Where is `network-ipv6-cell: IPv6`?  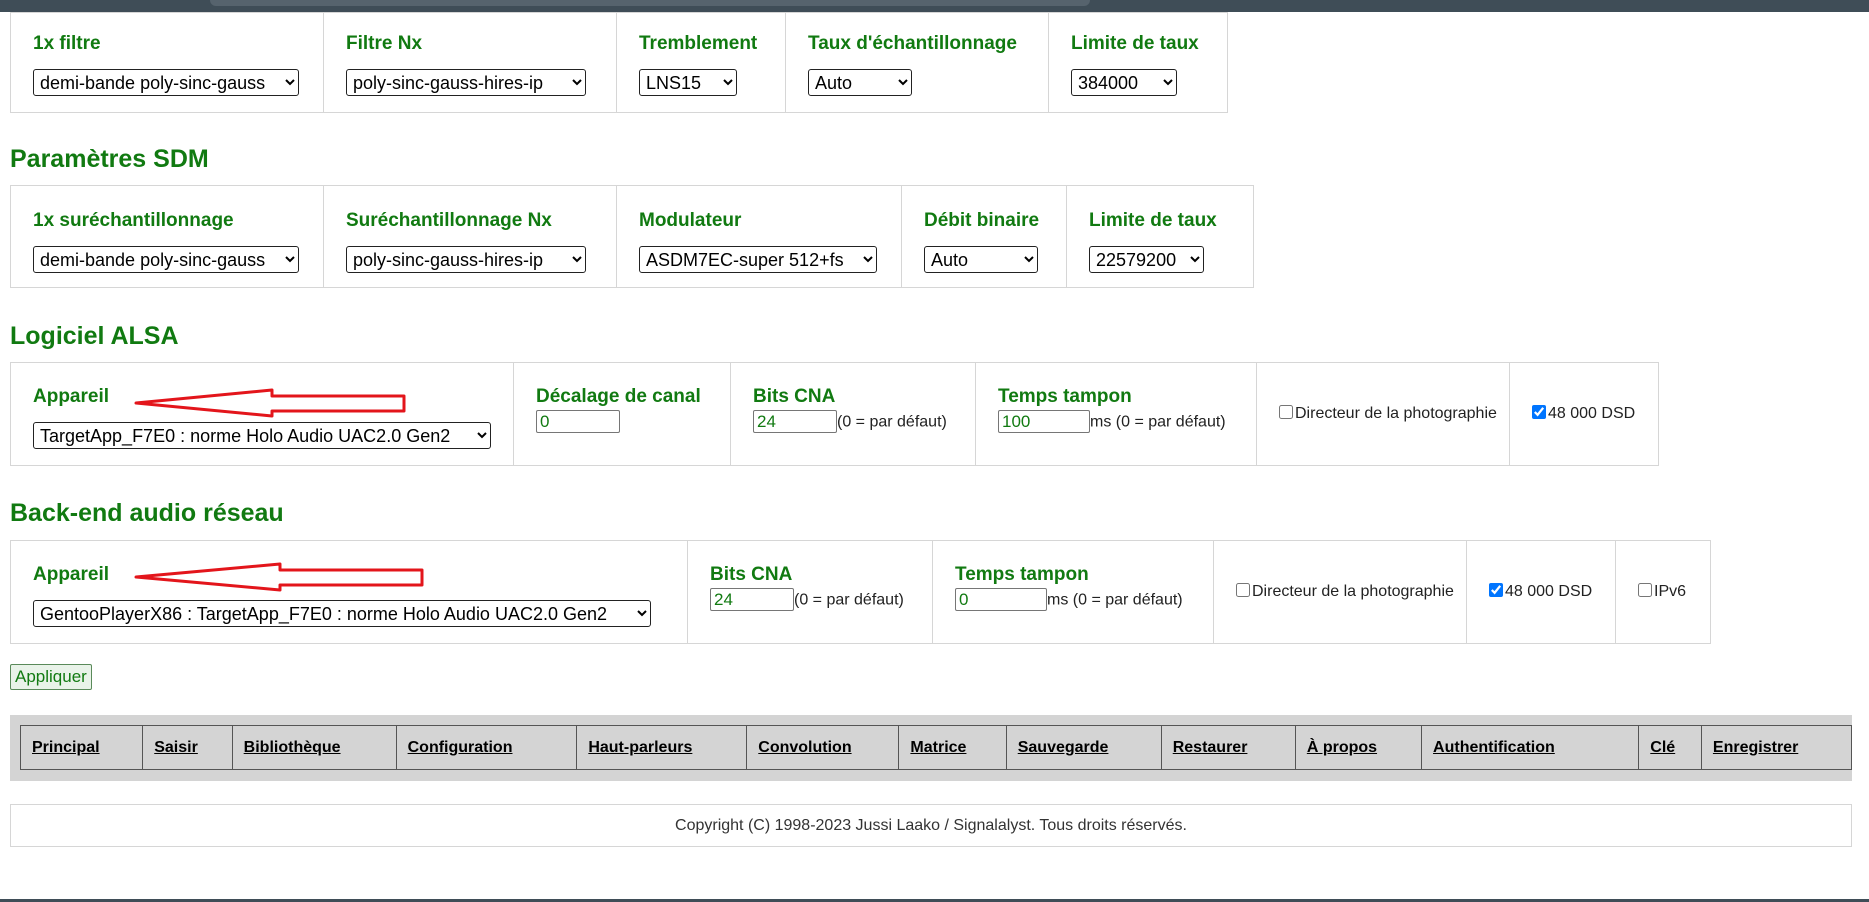
network-ipv6-cell: IPv6 is located at coordinates (1663, 592).